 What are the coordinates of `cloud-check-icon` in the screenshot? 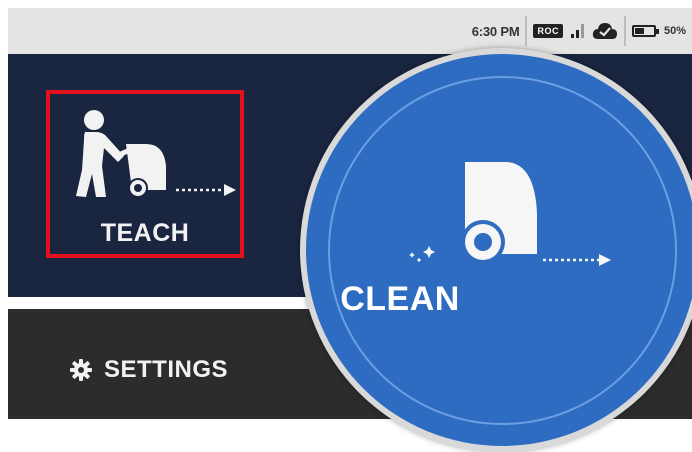 It's located at (604, 31).